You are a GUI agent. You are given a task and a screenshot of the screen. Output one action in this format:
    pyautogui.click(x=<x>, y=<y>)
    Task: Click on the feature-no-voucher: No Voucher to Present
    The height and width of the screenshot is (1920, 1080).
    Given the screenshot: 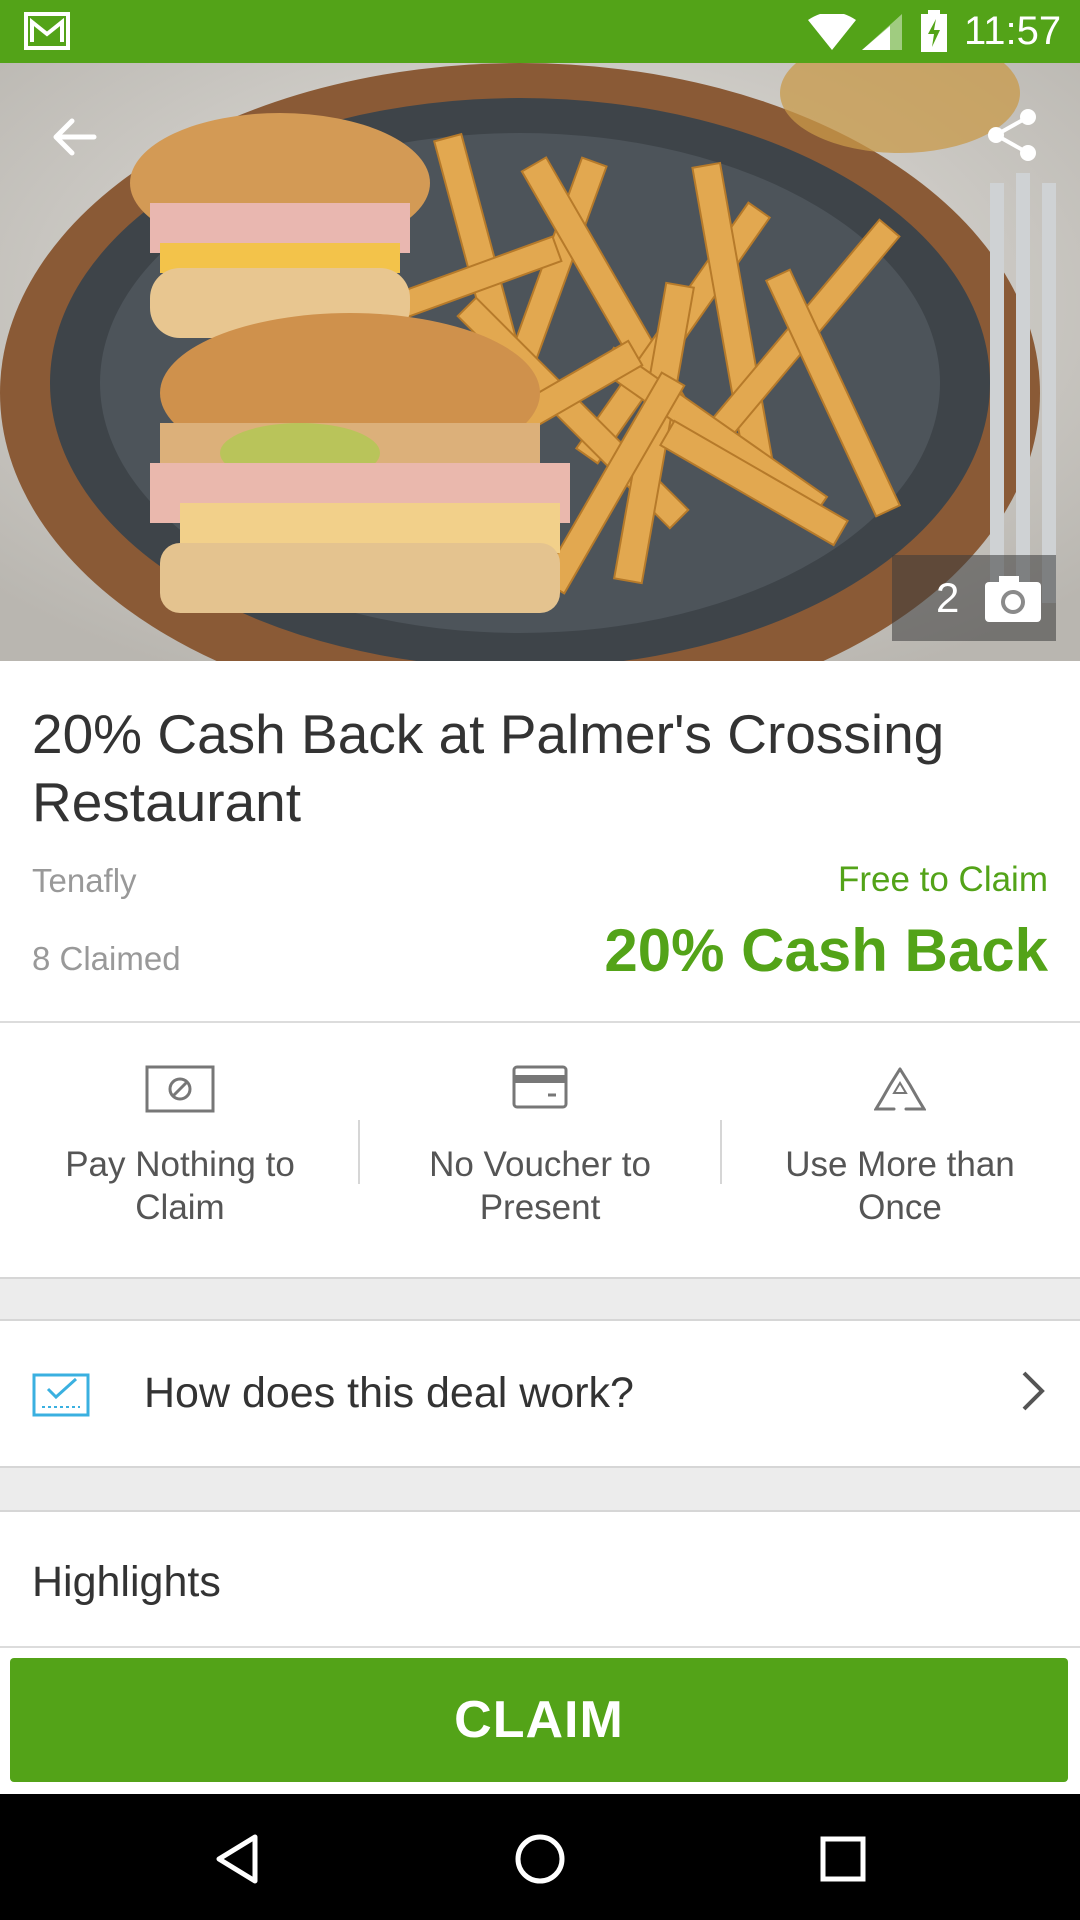 What is the action you would take?
    pyautogui.click(x=540, y=1150)
    